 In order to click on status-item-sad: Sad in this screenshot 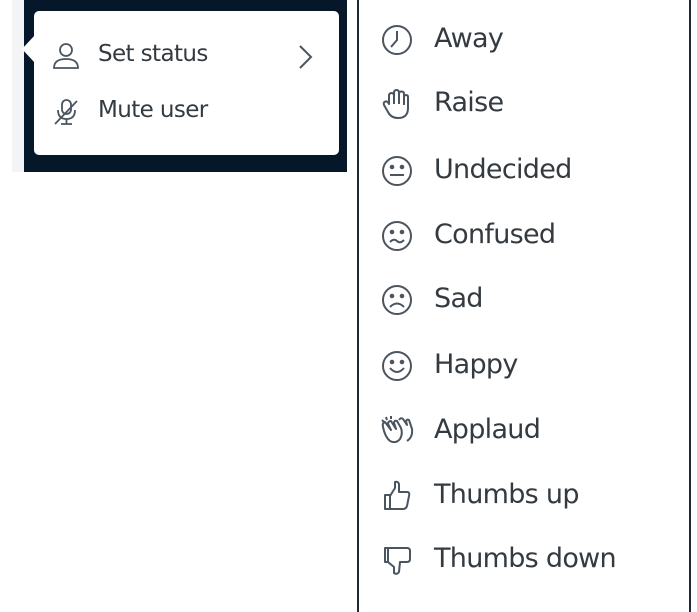, I will do `click(524, 300)`.